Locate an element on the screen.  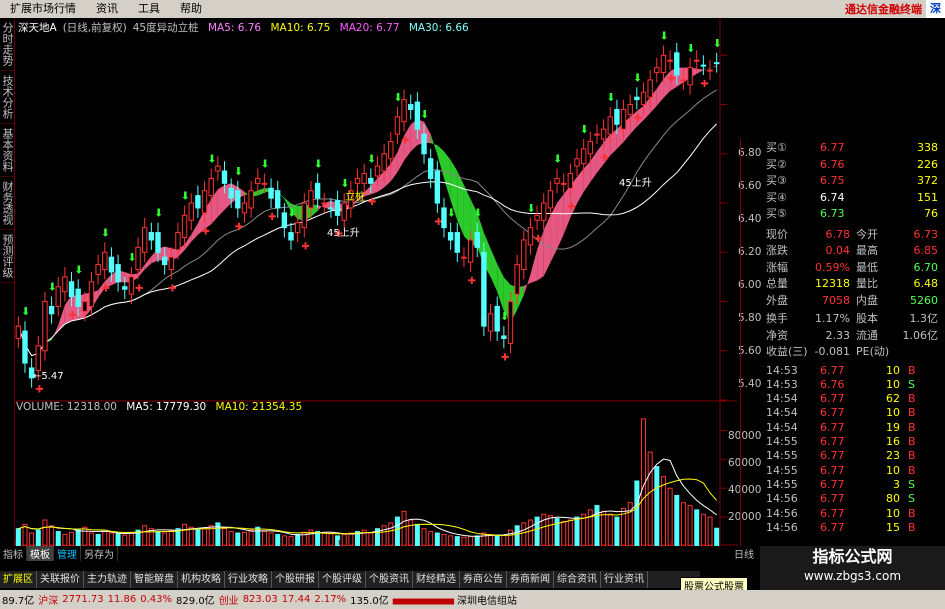
left-tab-technical: 技术分析 is located at coordinates (7, 97).